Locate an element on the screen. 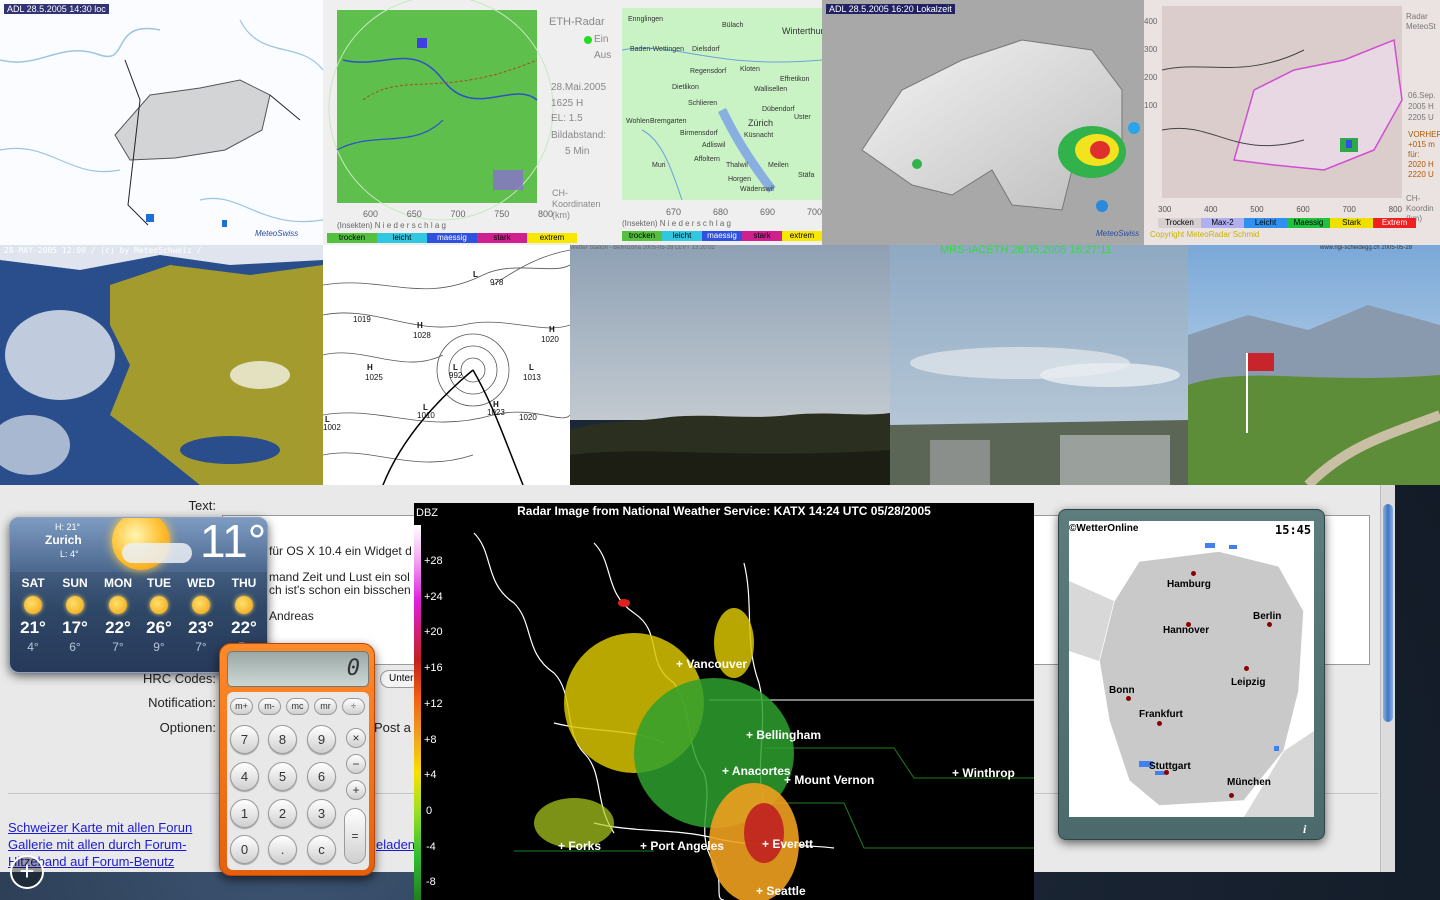 Image resolution: width=1440 pixels, height=900 pixels. link-tail: eladen is located at coordinates (395, 844).